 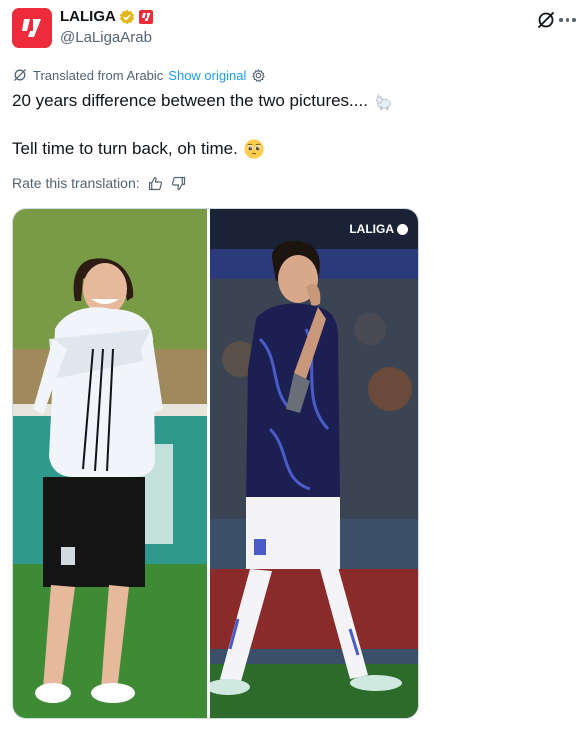 What do you see at coordinates (561, 20) in the screenshot?
I see `more-horizontal-icon` at bounding box center [561, 20].